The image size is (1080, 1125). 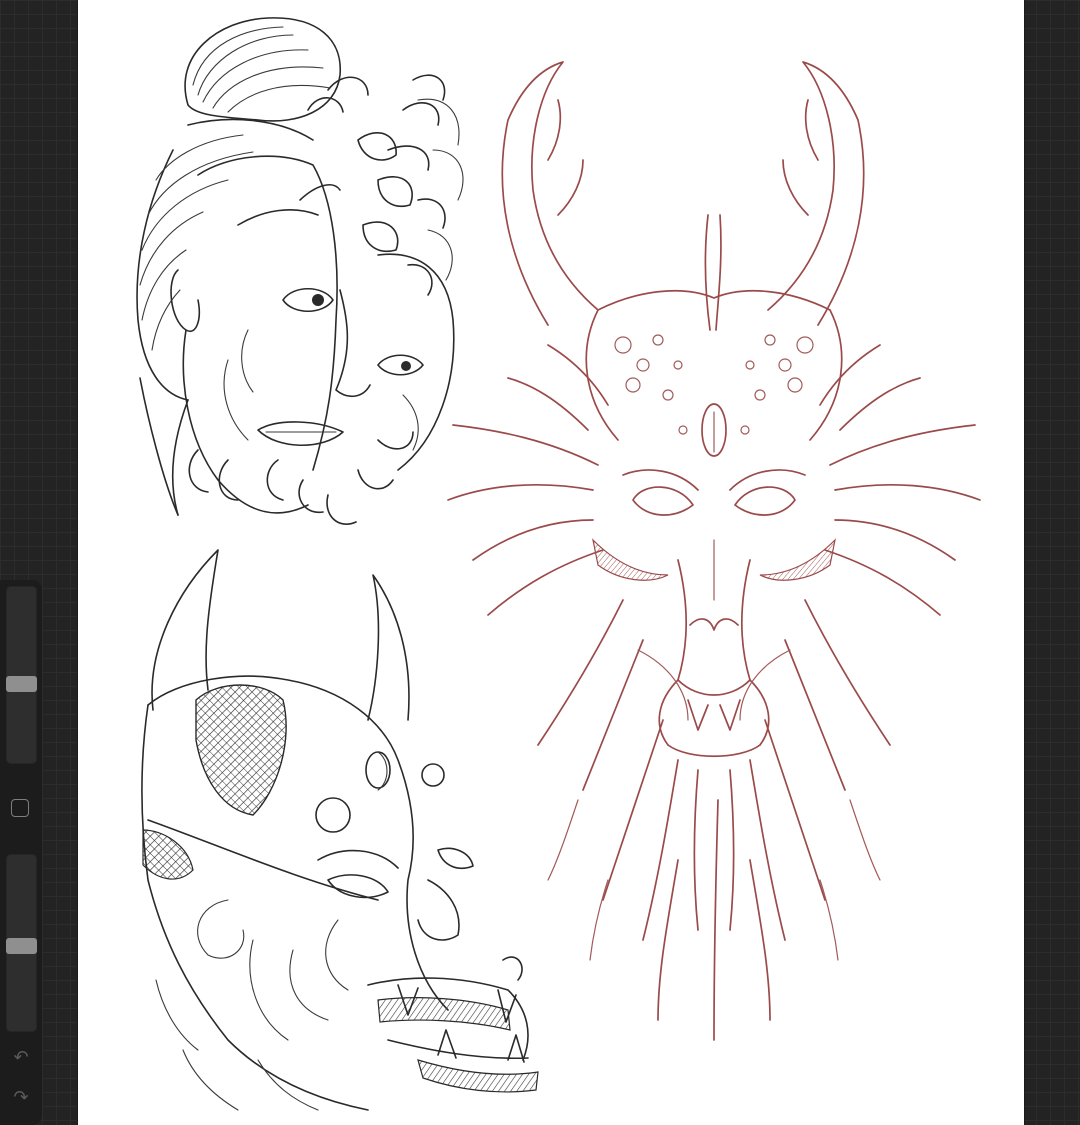 What do you see at coordinates (20, 808) in the screenshot?
I see `modify-square-icon` at bounding box center [20, 808].